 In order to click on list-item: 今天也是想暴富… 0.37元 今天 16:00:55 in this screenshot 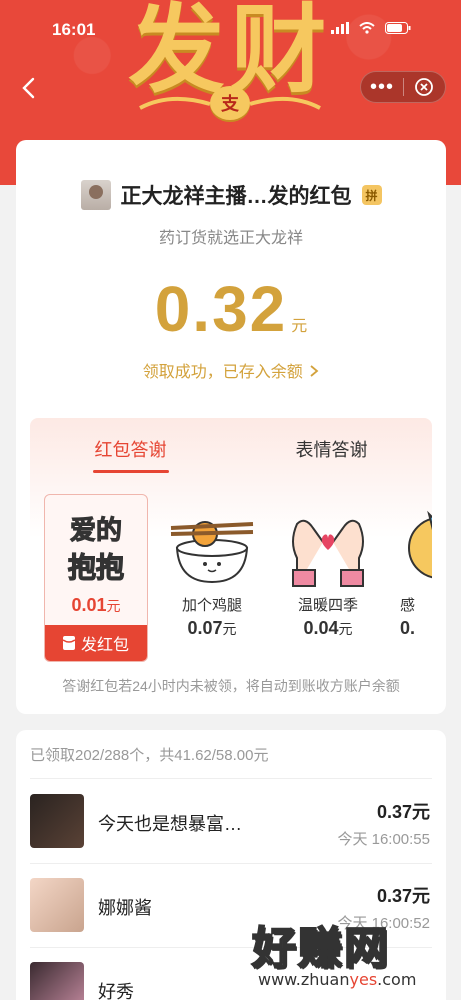, I will do `click(231, 822)`.